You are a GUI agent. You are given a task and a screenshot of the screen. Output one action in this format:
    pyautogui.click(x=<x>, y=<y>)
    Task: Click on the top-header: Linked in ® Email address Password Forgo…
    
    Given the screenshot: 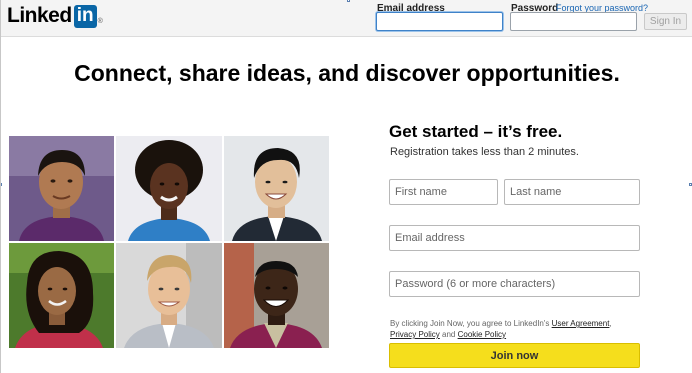 What is the action you would take?
    pyautogui.click(x=346, y=18)
    